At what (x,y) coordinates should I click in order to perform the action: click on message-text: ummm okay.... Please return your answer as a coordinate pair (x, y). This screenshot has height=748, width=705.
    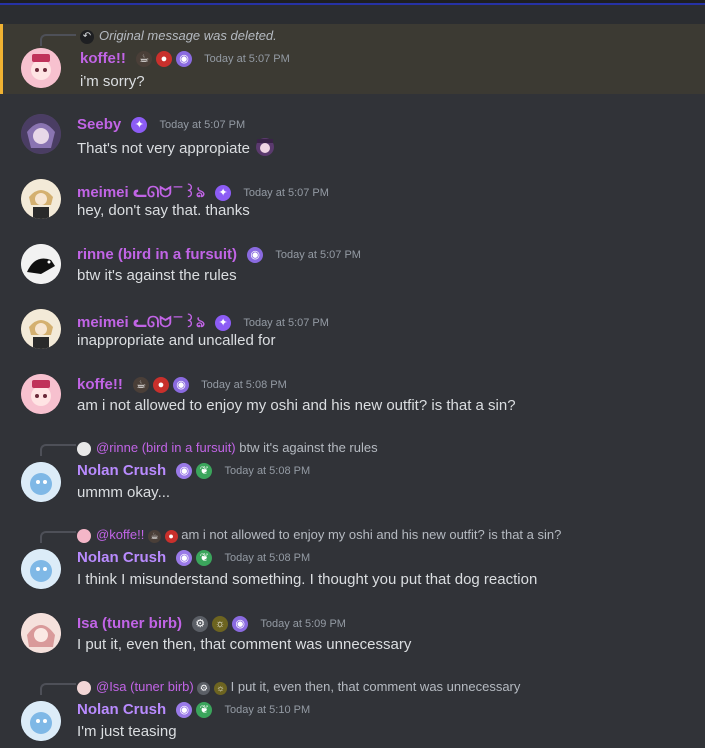
    Looking at the image, I should click on (124, 492).